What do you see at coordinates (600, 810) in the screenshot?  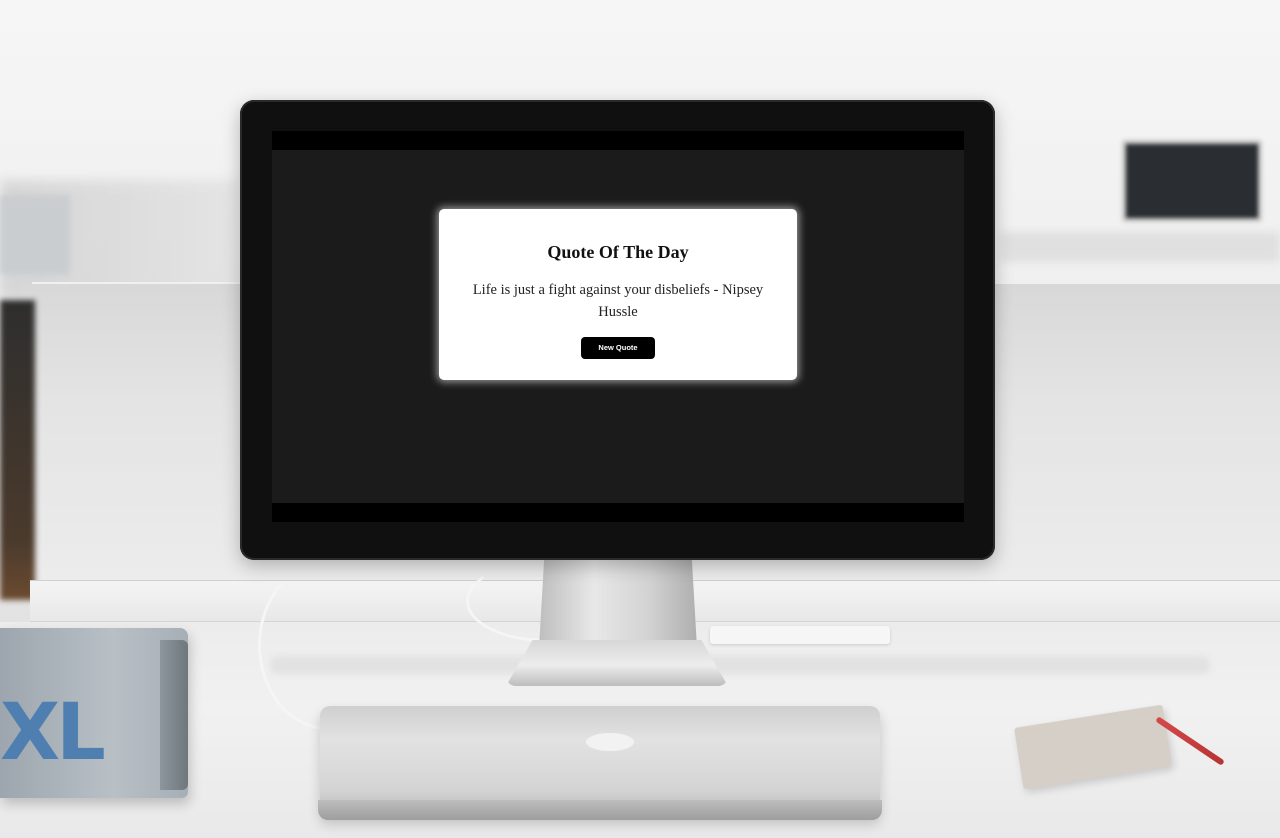 I see `laptop-edge` at bounding box center [600, 810].